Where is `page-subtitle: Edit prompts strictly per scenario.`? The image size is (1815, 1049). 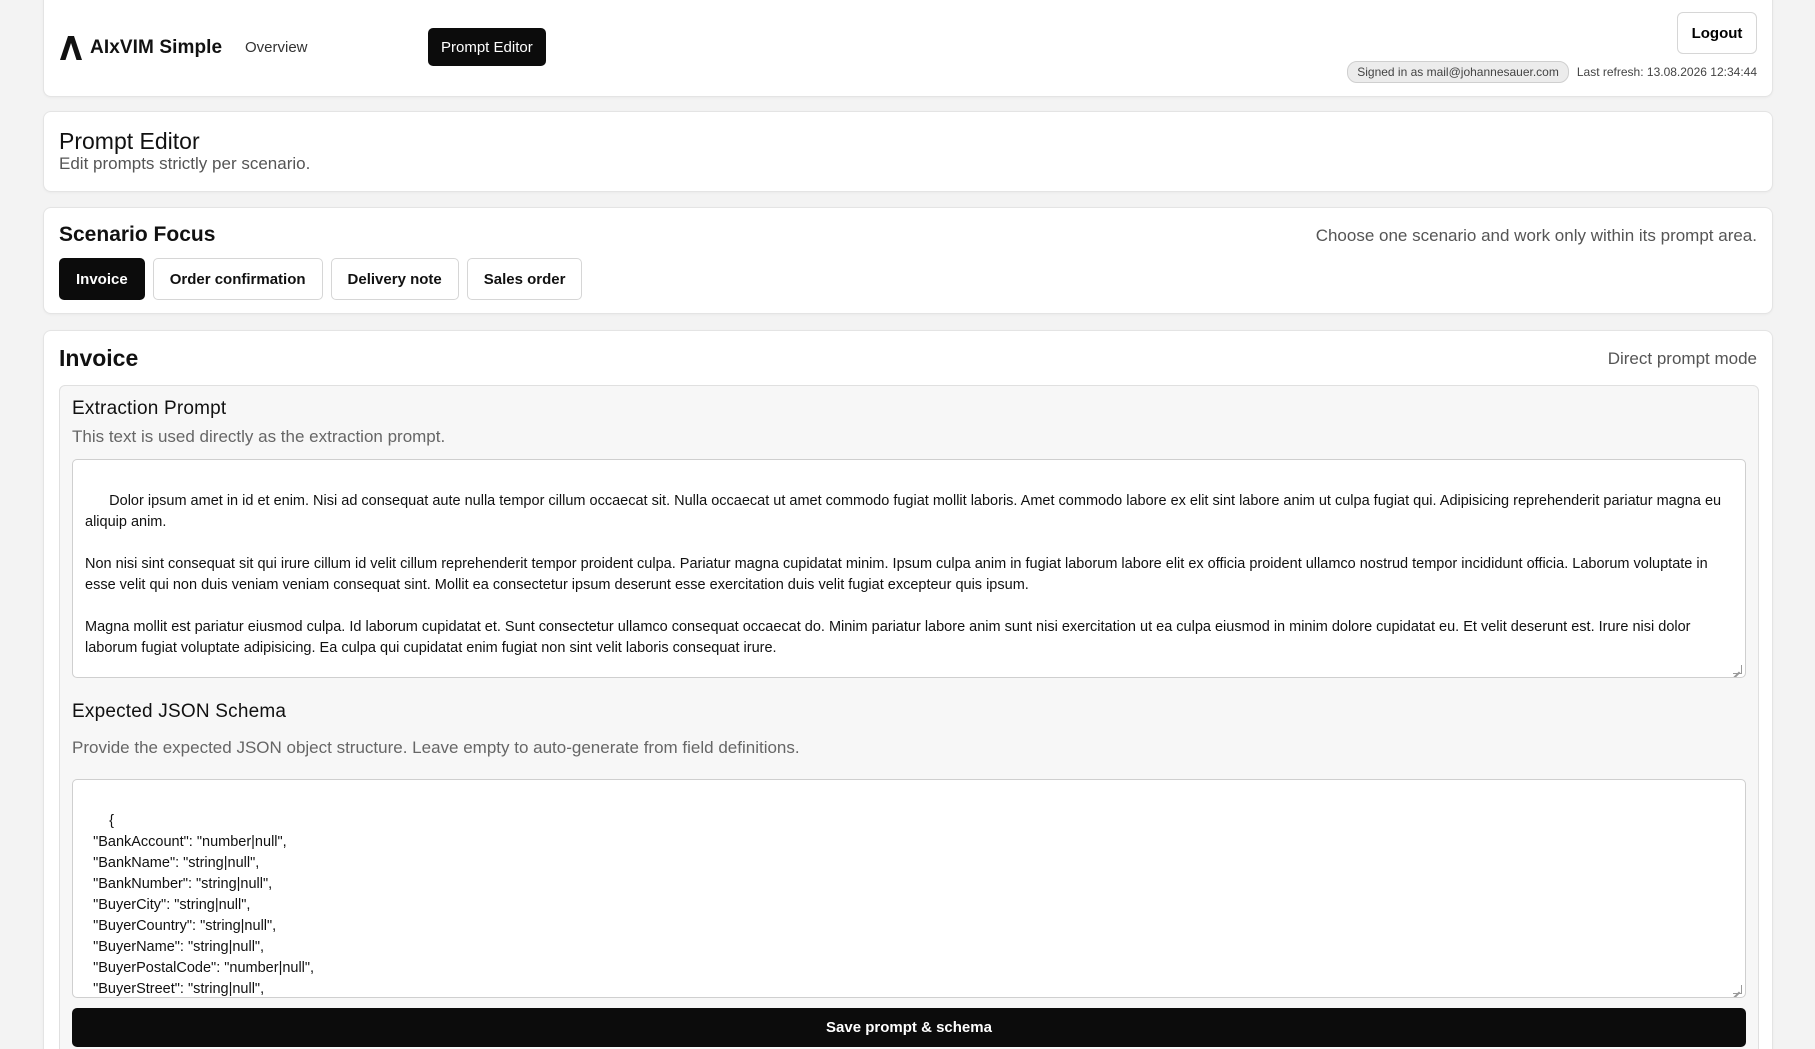 page-subtitle: Edit prompts strictly per scenario. is located at coordinates (185, 163).